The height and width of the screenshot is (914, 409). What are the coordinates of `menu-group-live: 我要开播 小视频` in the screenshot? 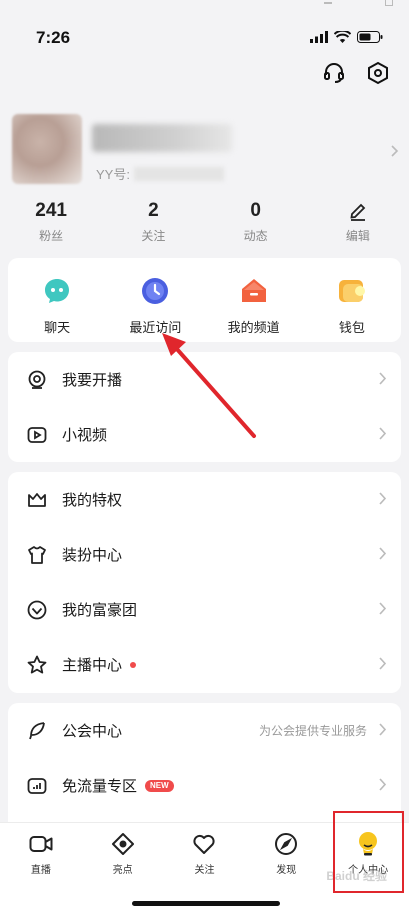 It's located at (204, 407).